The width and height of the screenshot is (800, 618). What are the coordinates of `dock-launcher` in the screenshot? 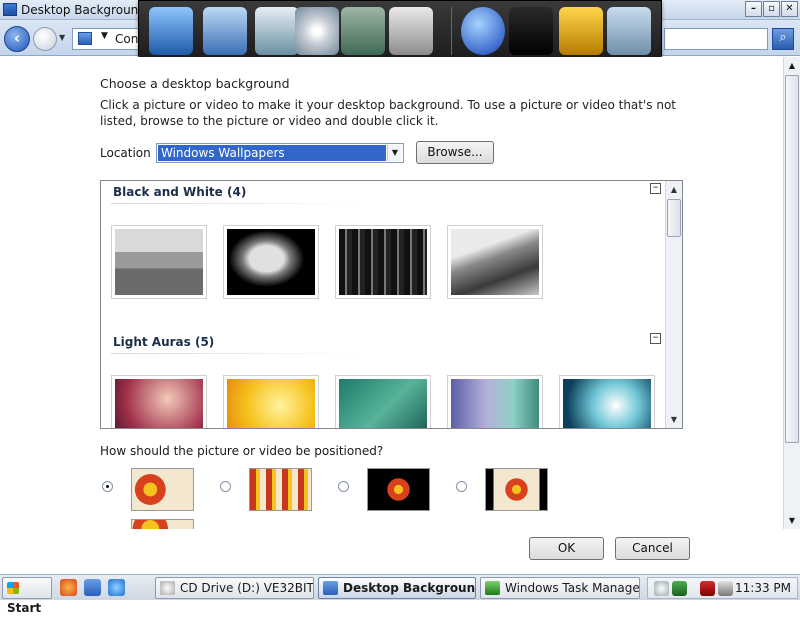 It's located at (400, 31).